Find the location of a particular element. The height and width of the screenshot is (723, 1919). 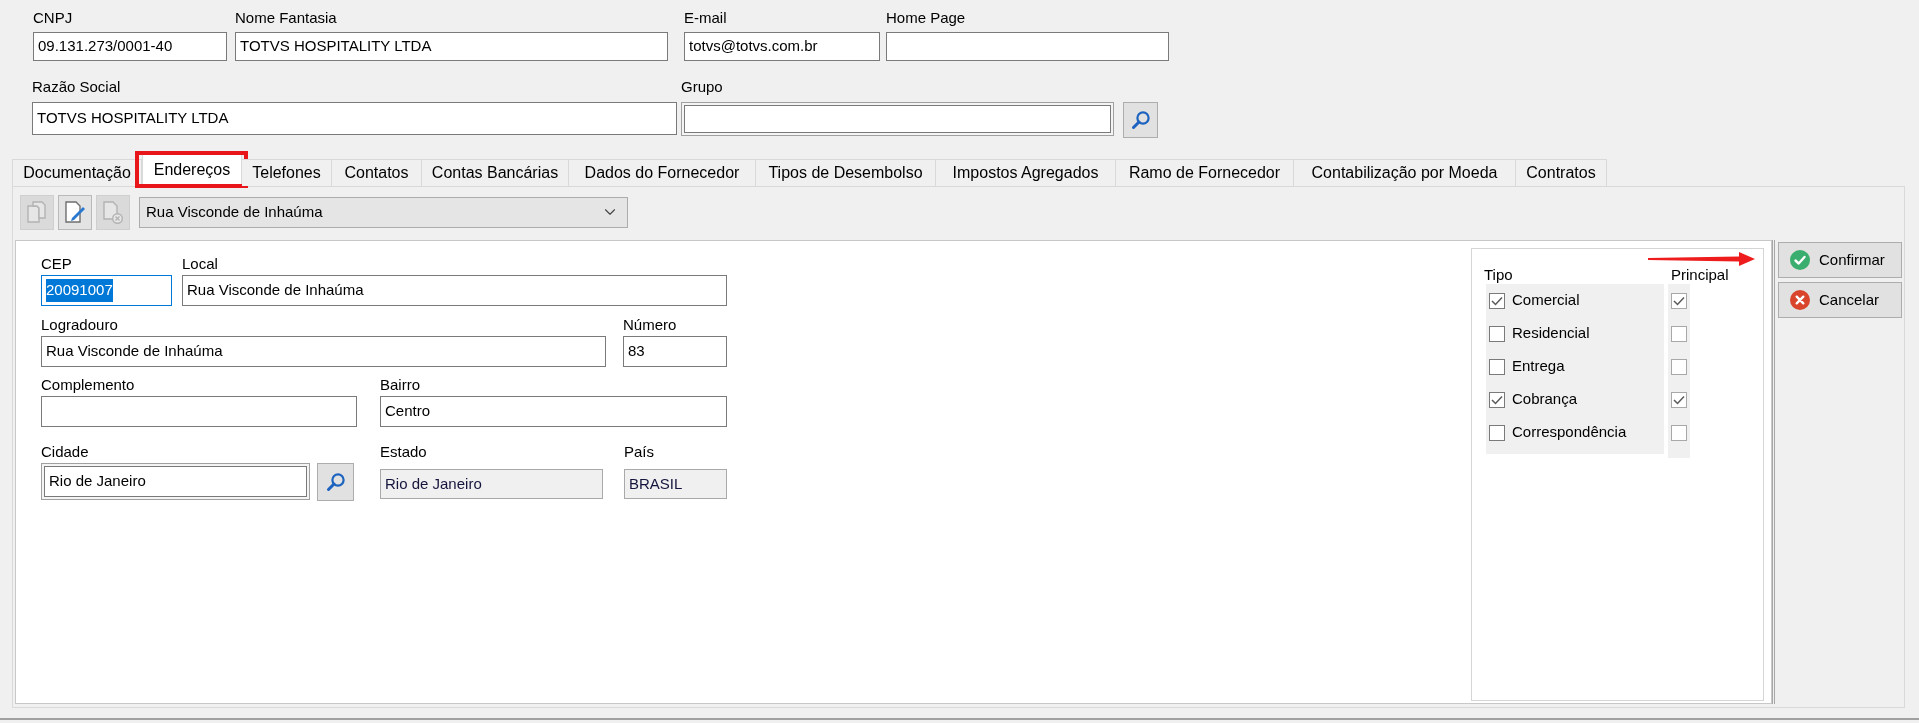

field-label: CNPJ is located at coordinates (53, 18).